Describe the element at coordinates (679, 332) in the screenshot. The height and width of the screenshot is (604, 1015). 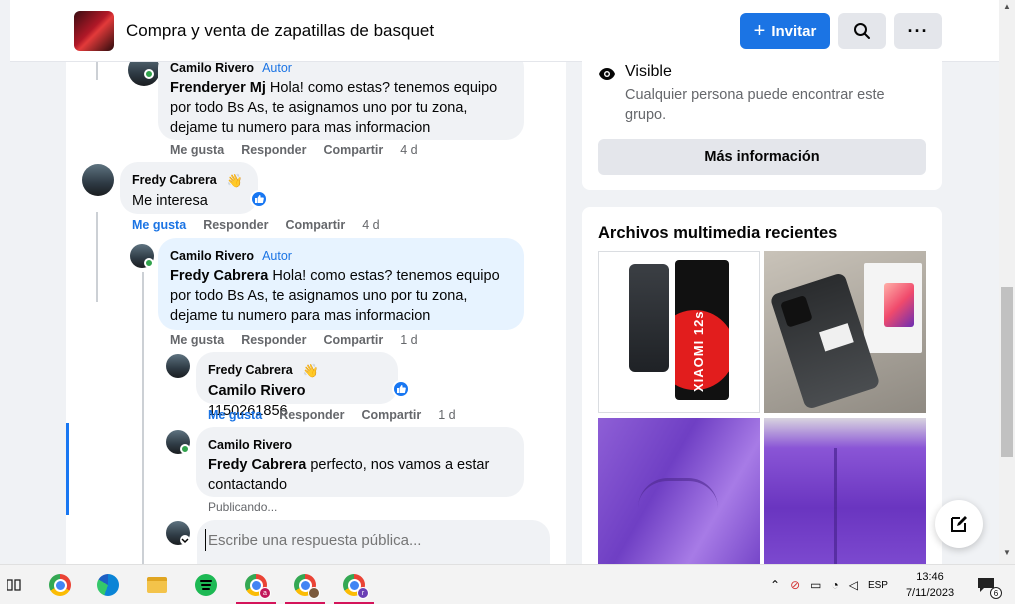
I see `media-thumbnail-phone-box: XIAOMI 12s` at that location.